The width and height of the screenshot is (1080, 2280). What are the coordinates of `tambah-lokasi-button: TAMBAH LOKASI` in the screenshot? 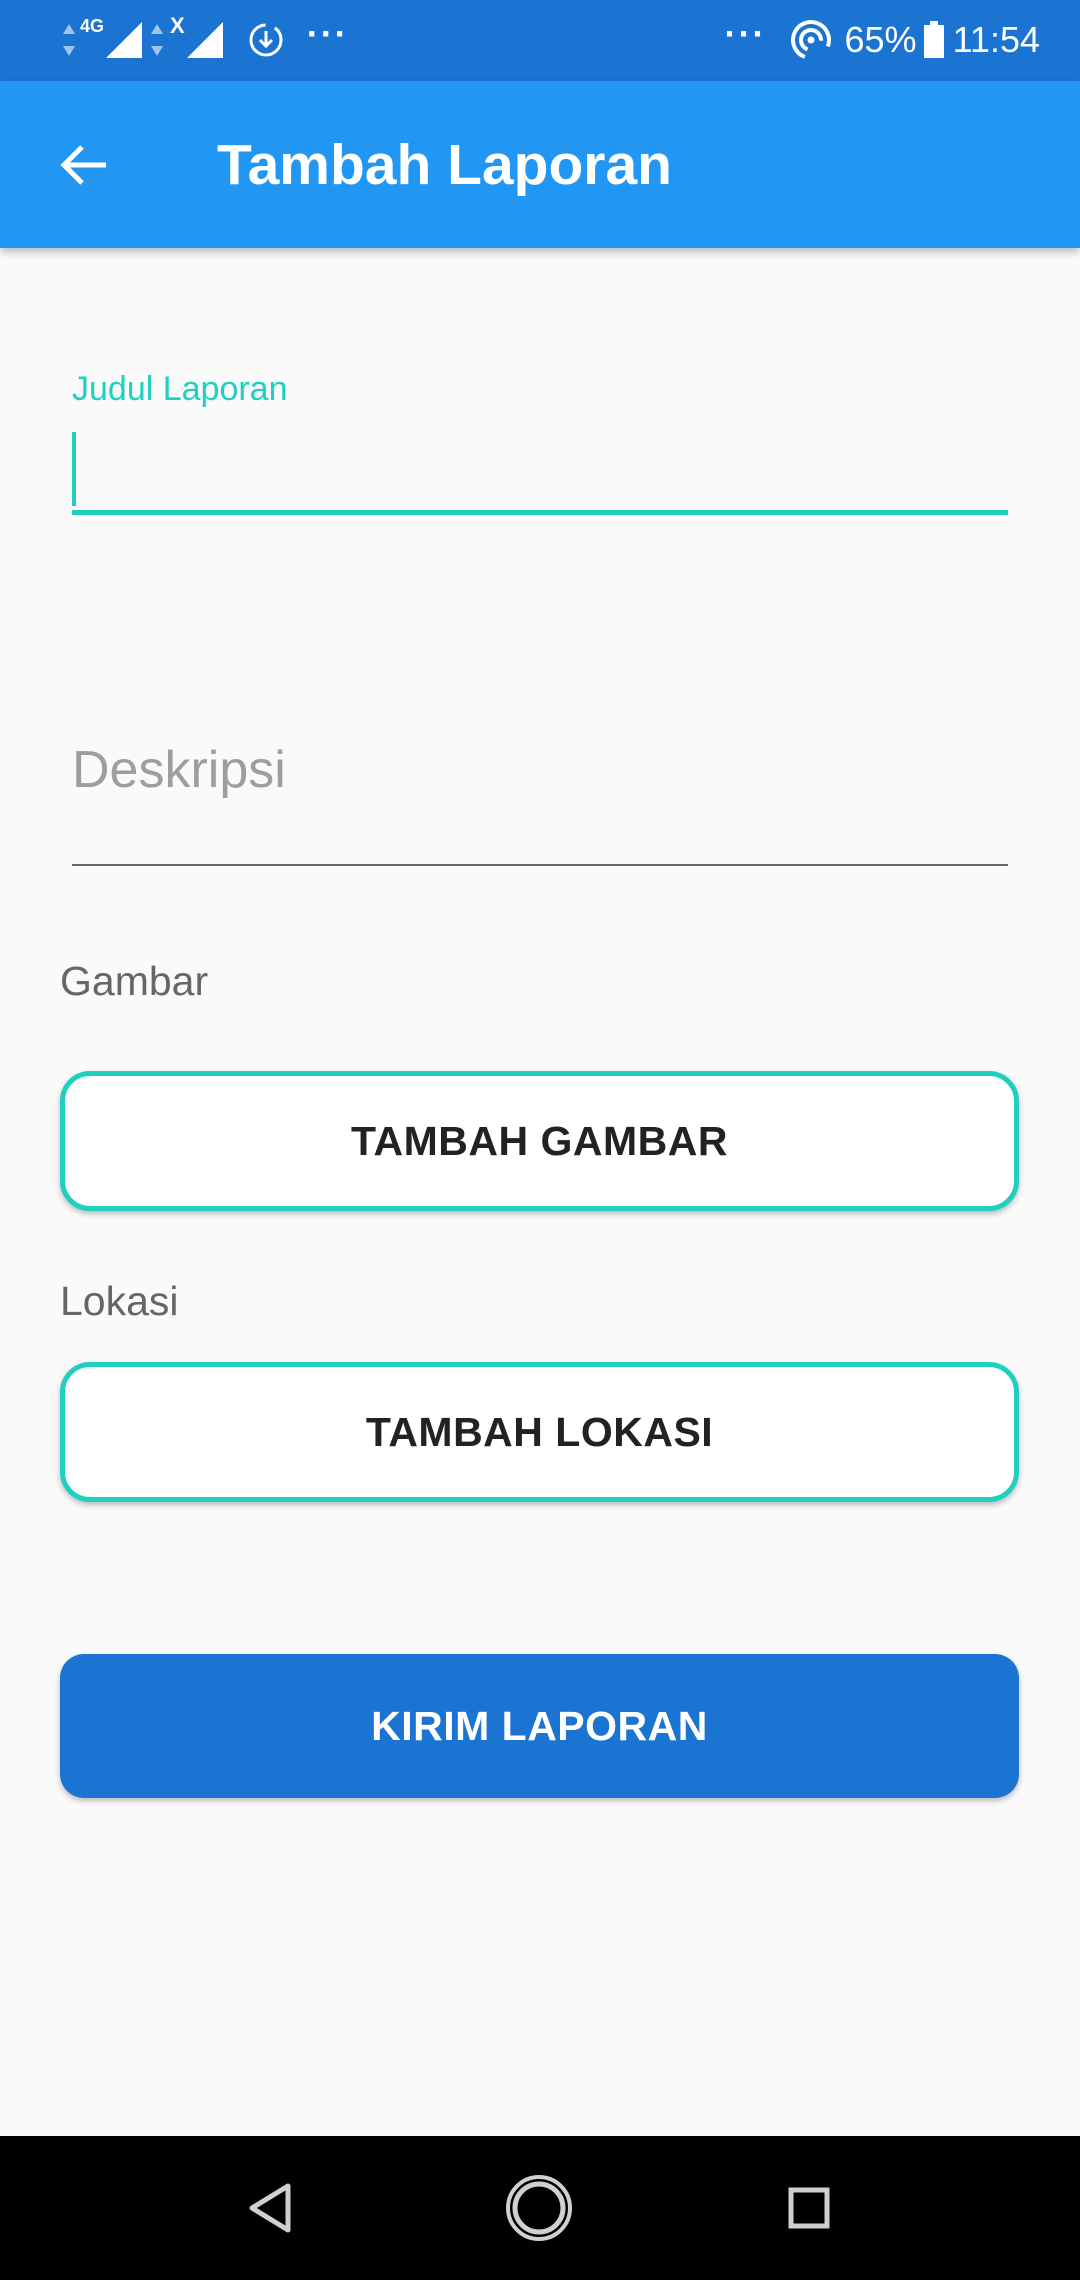 It's located at (539, 1432).